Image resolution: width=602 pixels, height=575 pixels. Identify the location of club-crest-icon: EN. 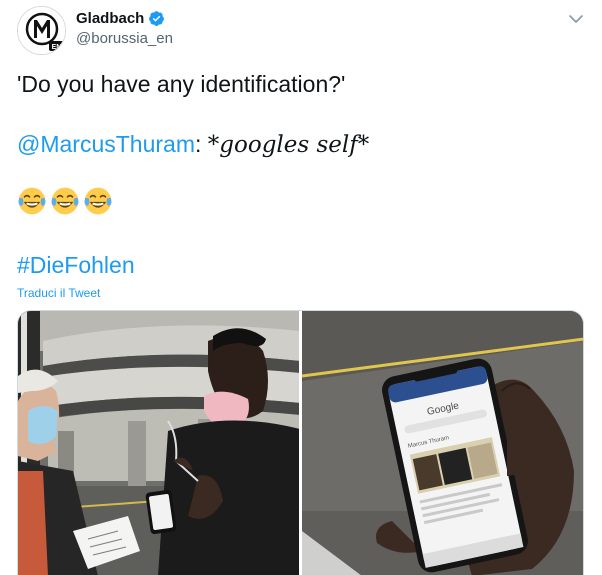
(41, 30).